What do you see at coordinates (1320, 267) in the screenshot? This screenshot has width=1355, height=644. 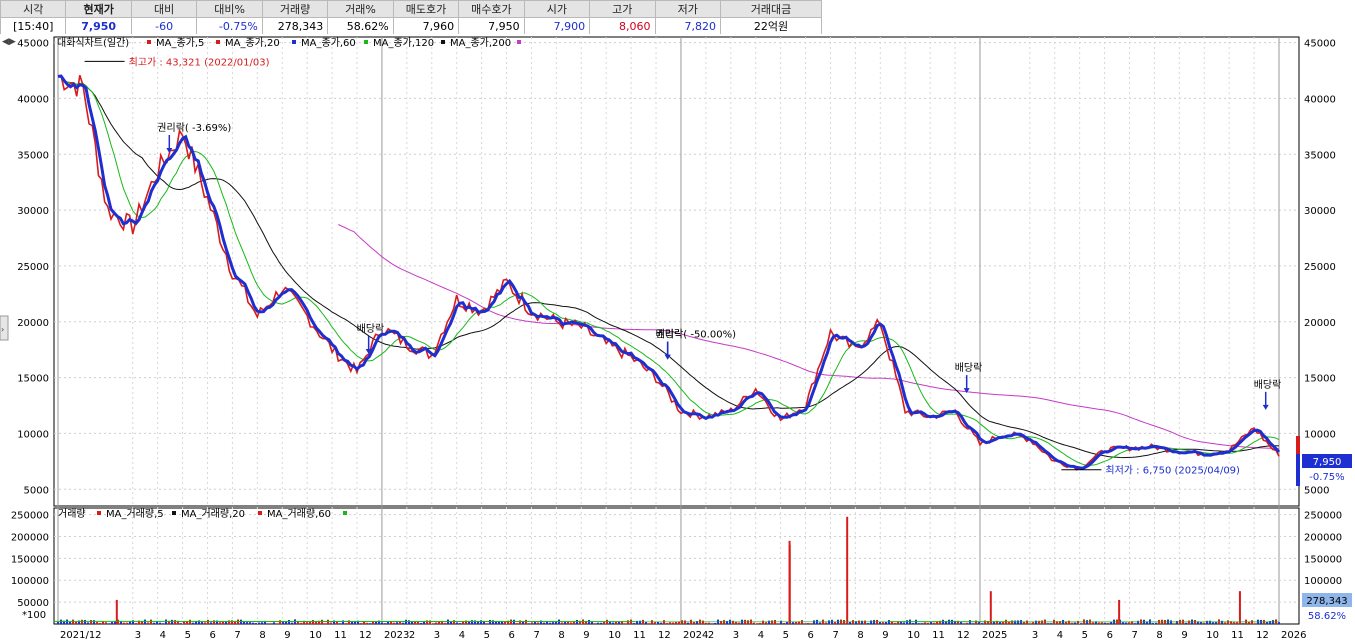 I see `price-y-tick-right: 25000` at bounding box center [1320, 267].